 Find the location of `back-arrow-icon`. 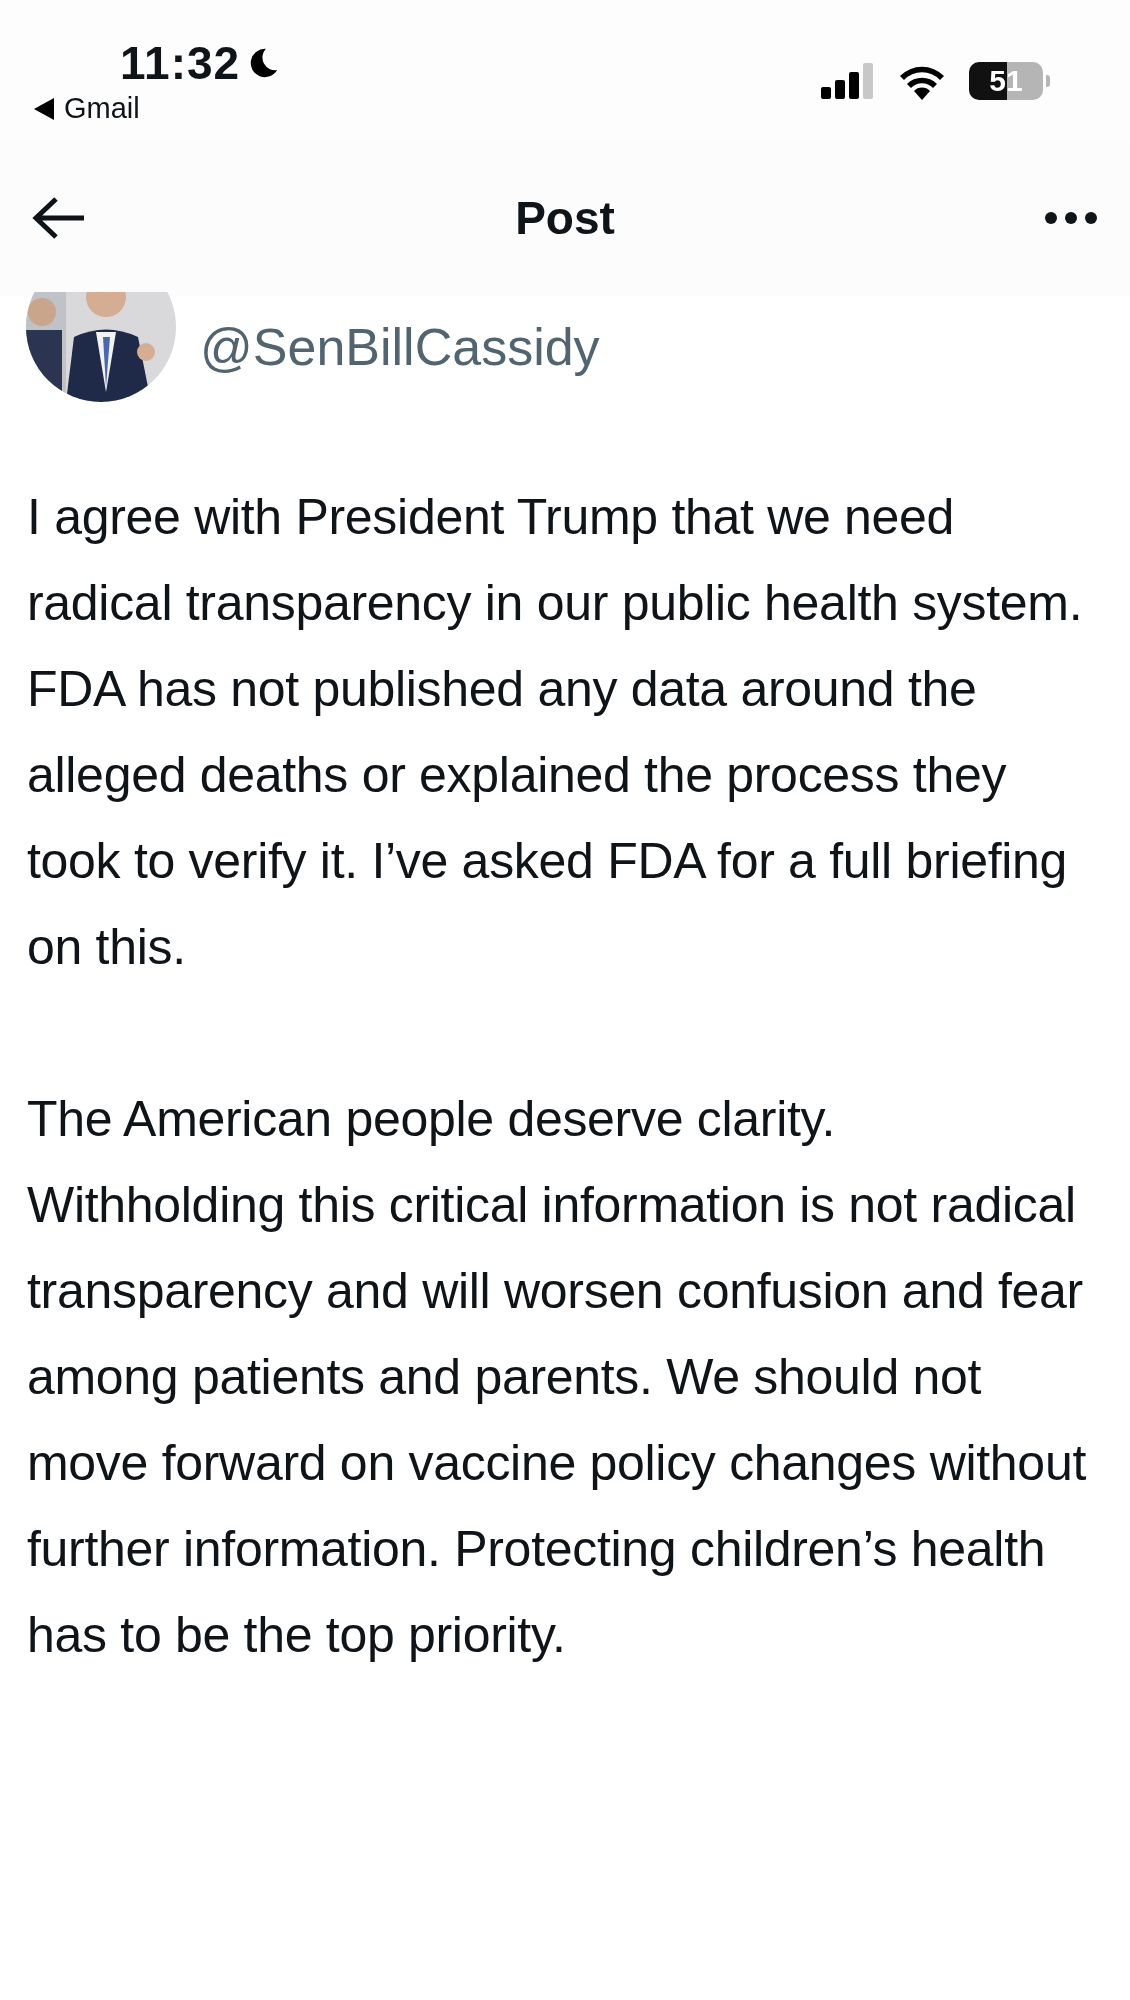

back-arrow-icon is located at coordinates (59, 218).